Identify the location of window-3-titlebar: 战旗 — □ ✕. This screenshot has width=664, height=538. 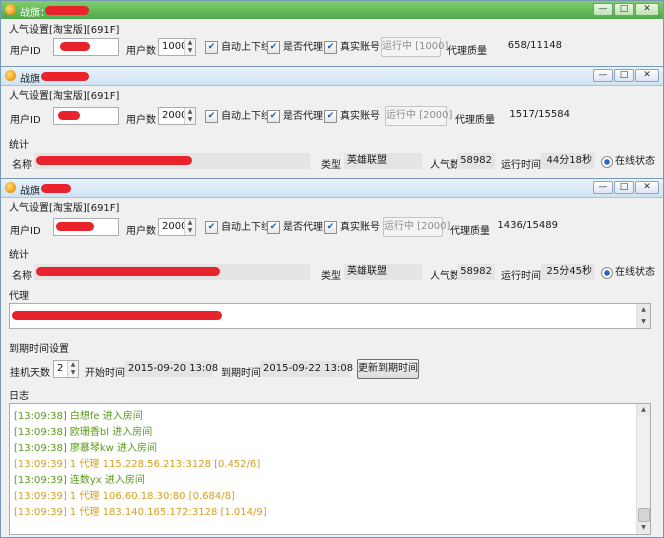
(332, 188).